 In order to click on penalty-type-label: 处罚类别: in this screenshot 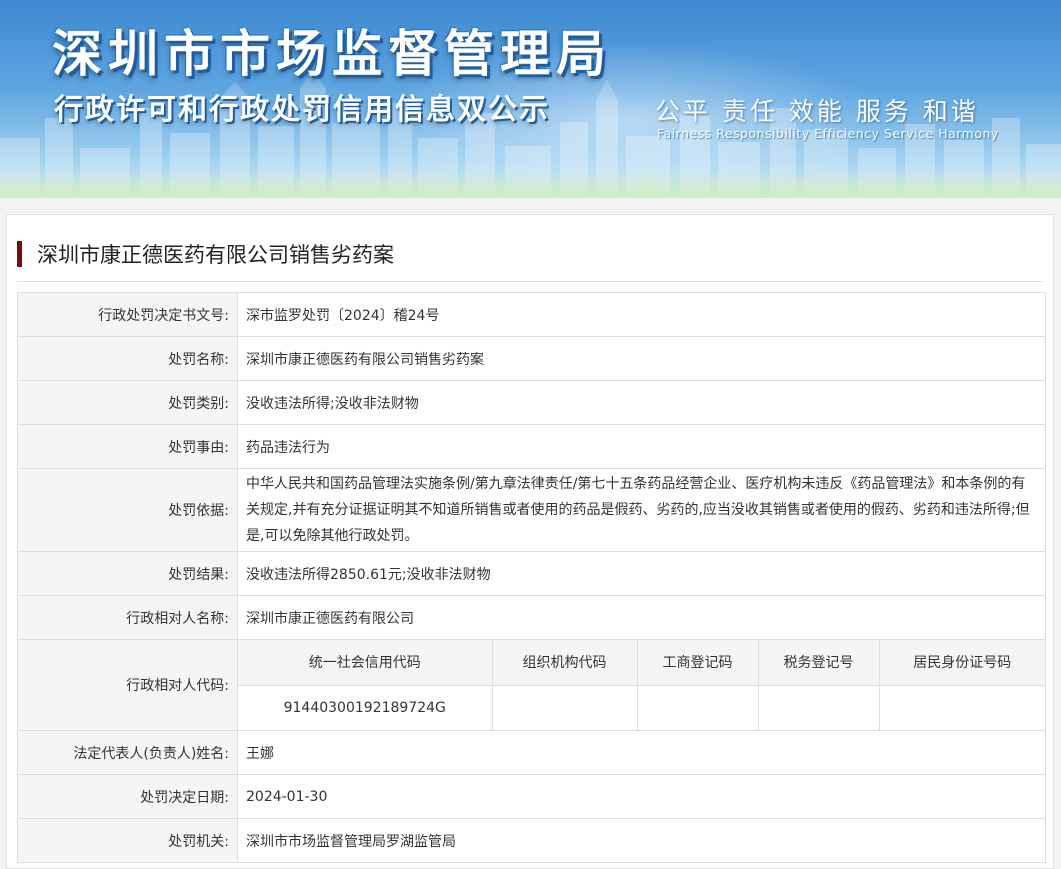, I will do `click(127, 402)`.